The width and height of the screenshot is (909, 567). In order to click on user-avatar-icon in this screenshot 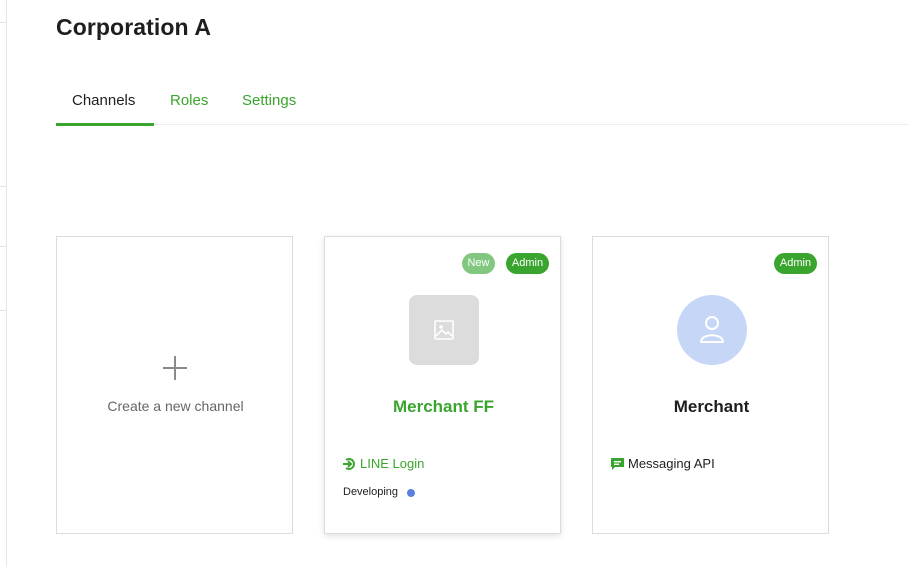, I will do `click(712, 329)`.